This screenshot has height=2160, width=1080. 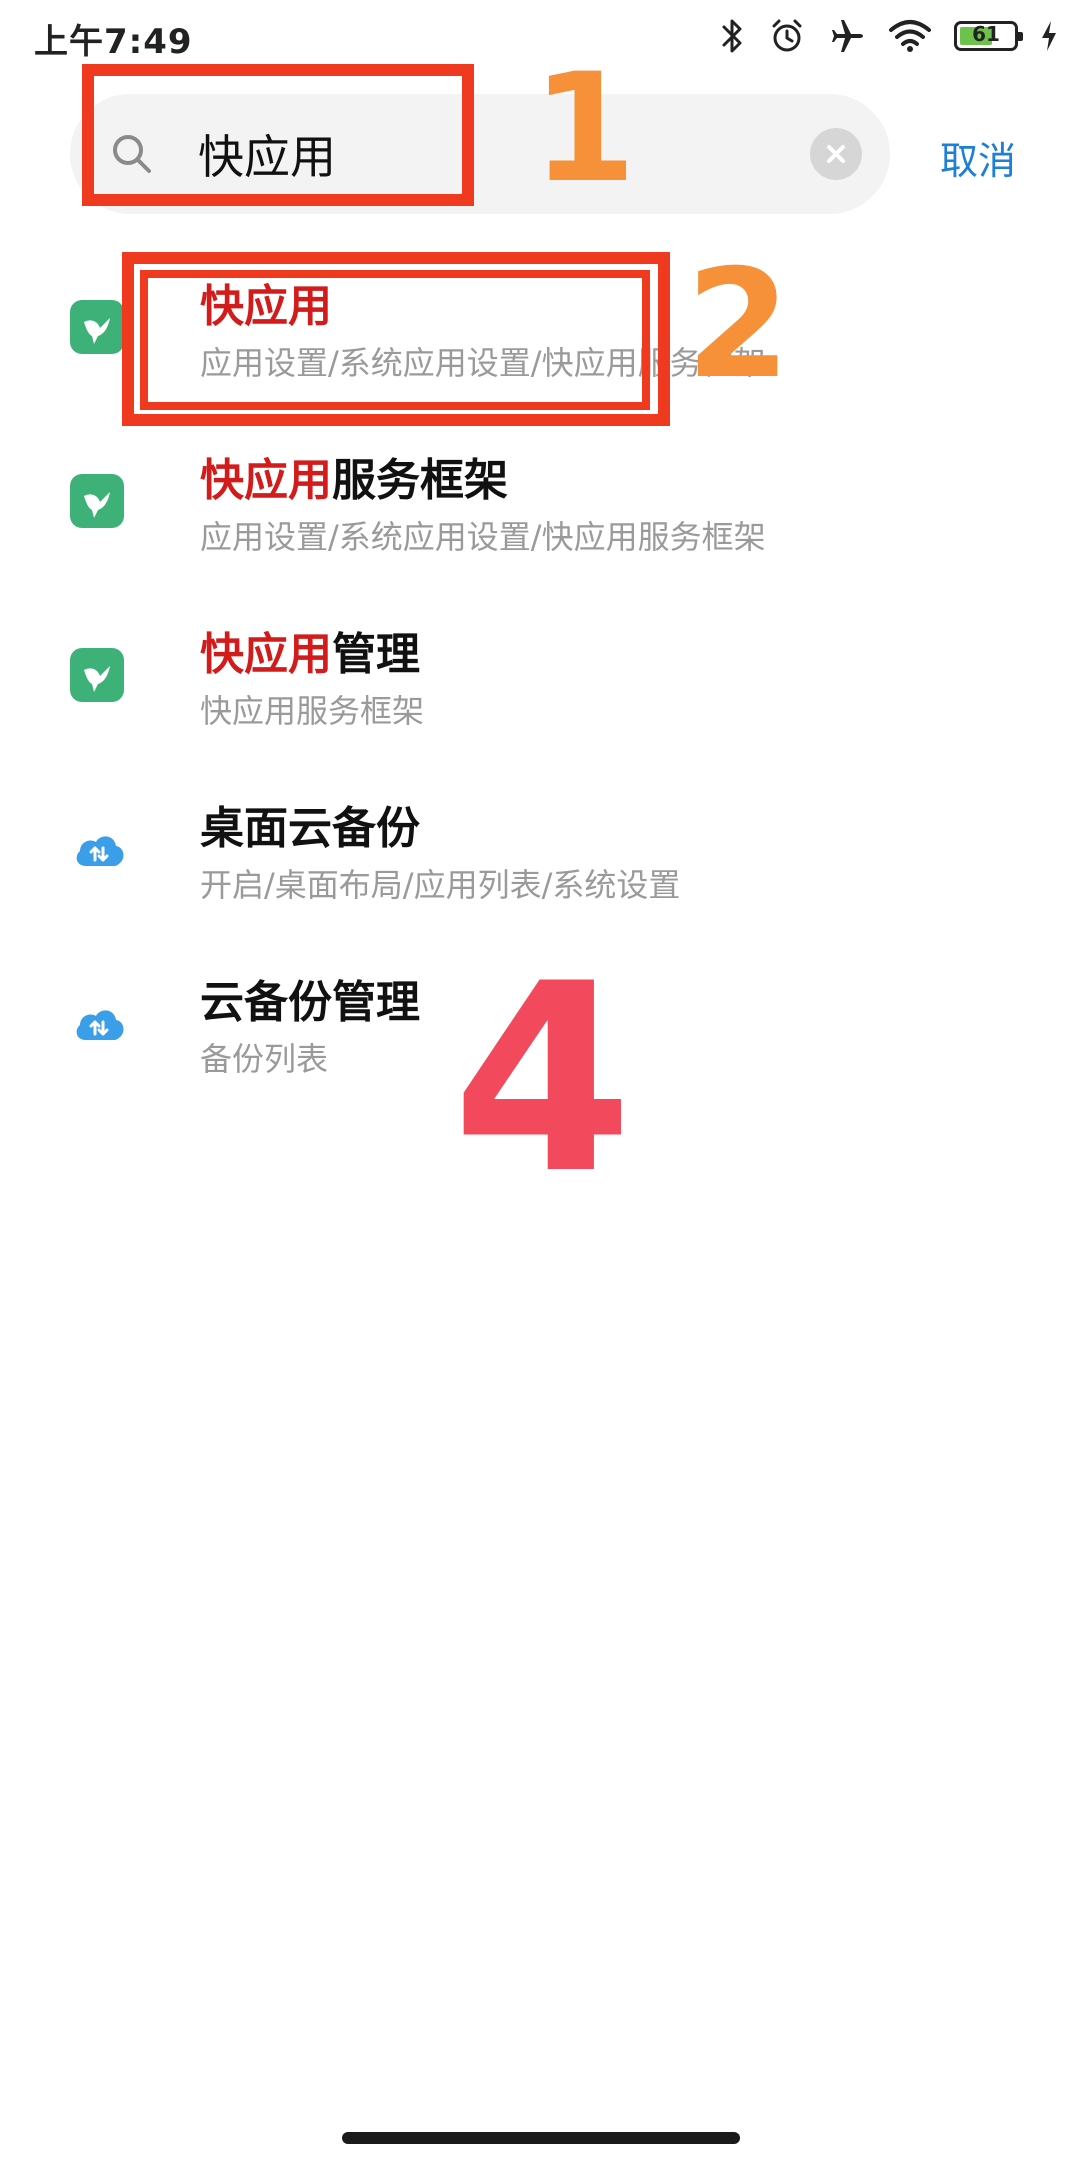 I want to click on result-title: 桌面云备份, so click(x=310, y=824).